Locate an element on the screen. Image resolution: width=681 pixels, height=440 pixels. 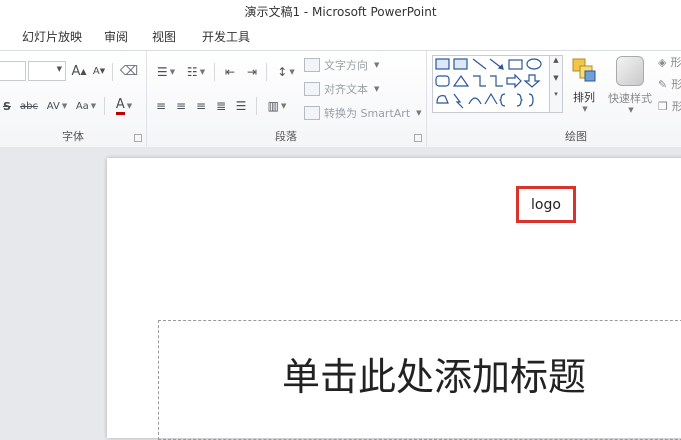
tab-view: 视图 is located at coordinates (164, 36).